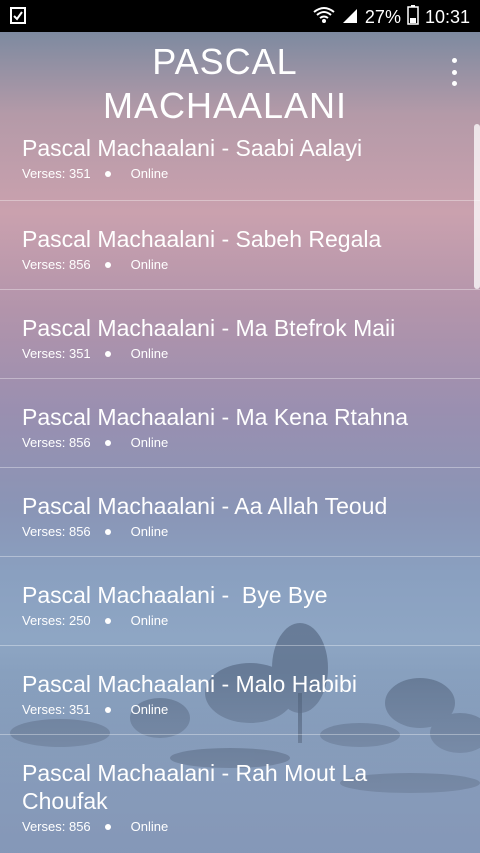  I want to click on signal-icon, so click(350, 17).